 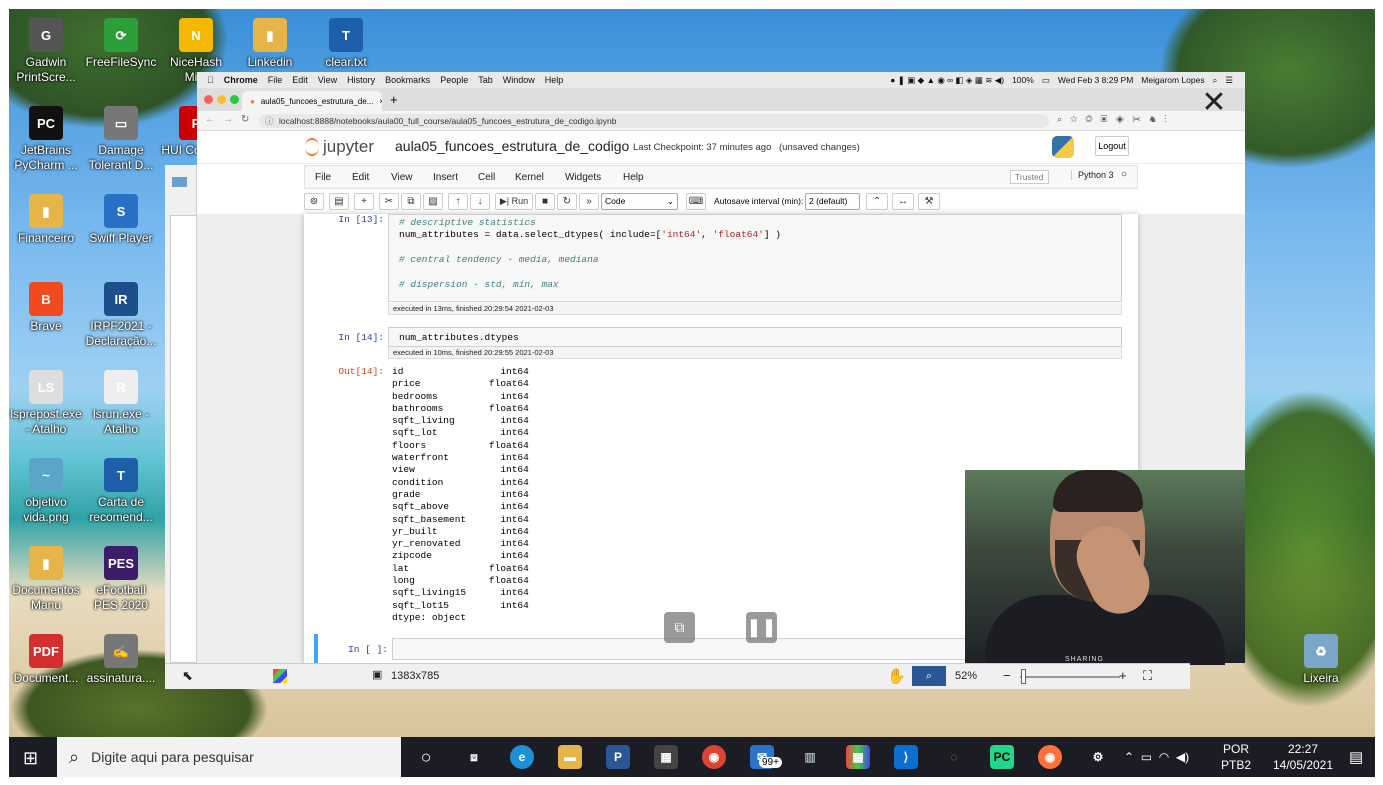 I want to click on menu-help: Help, so click(x=633, y=177).